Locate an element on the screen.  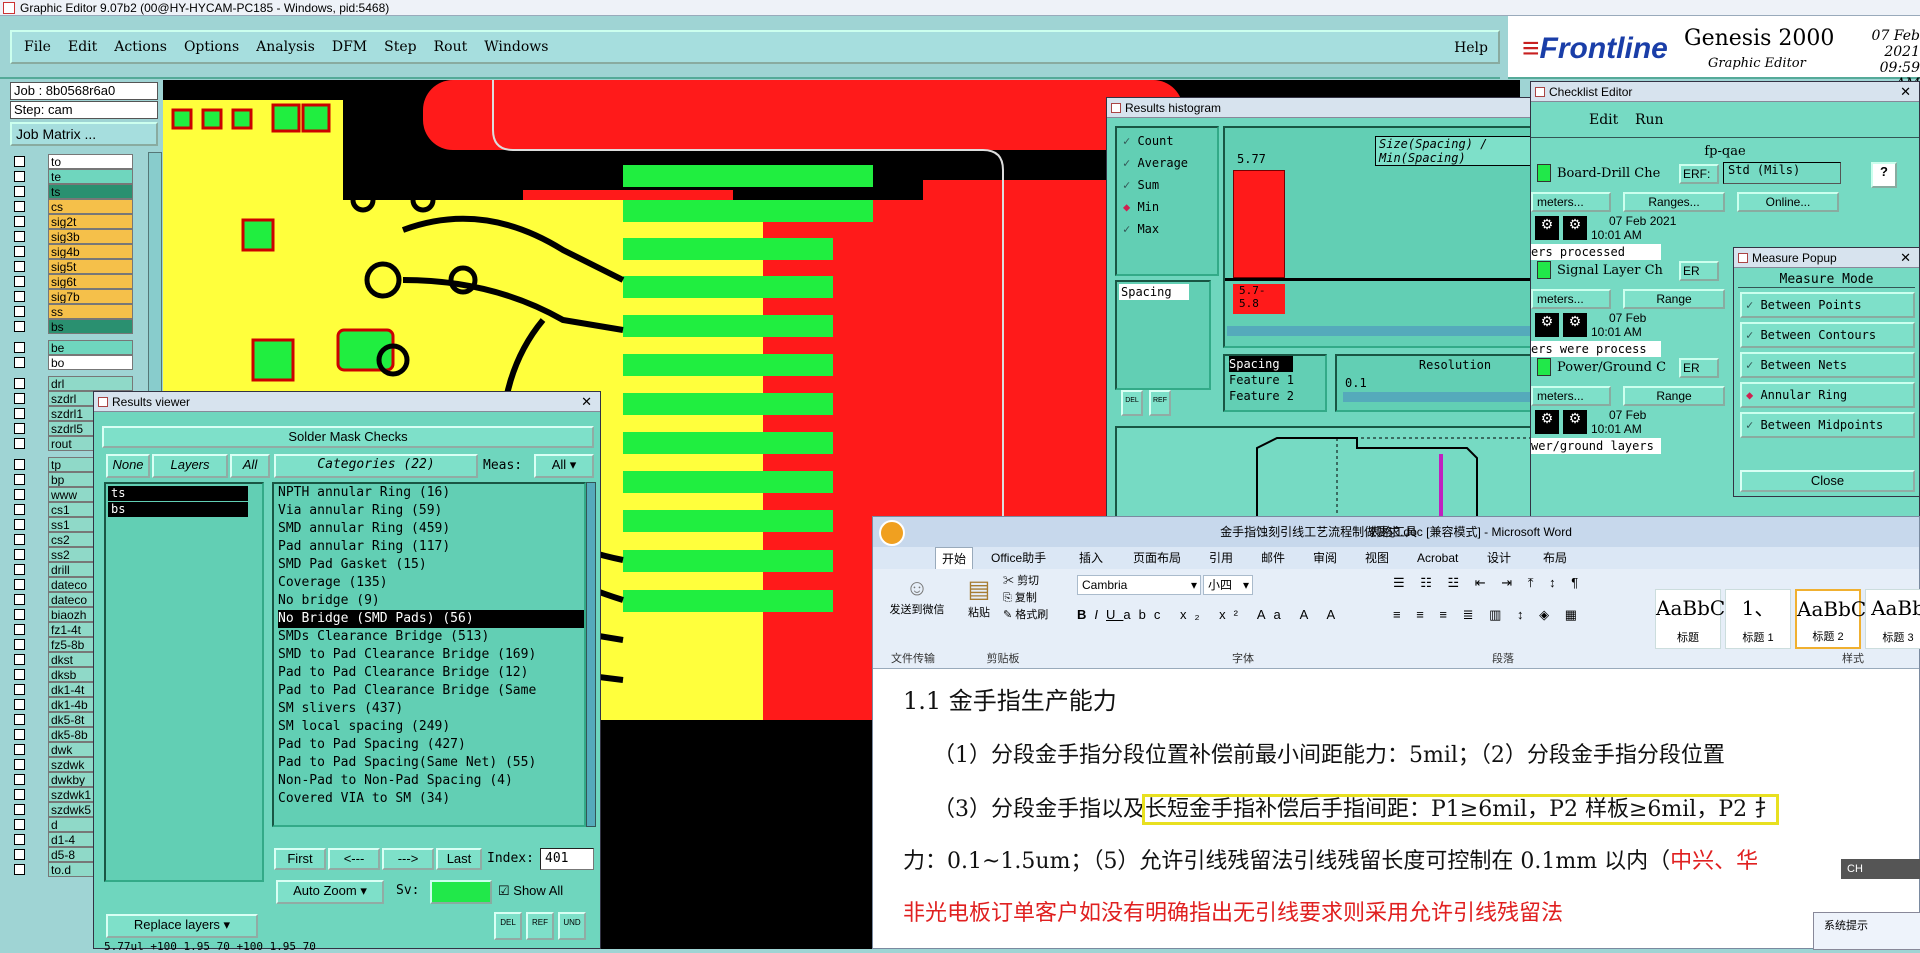
style-2: 1、 标题 1 is located at coordinates (1758, 619).